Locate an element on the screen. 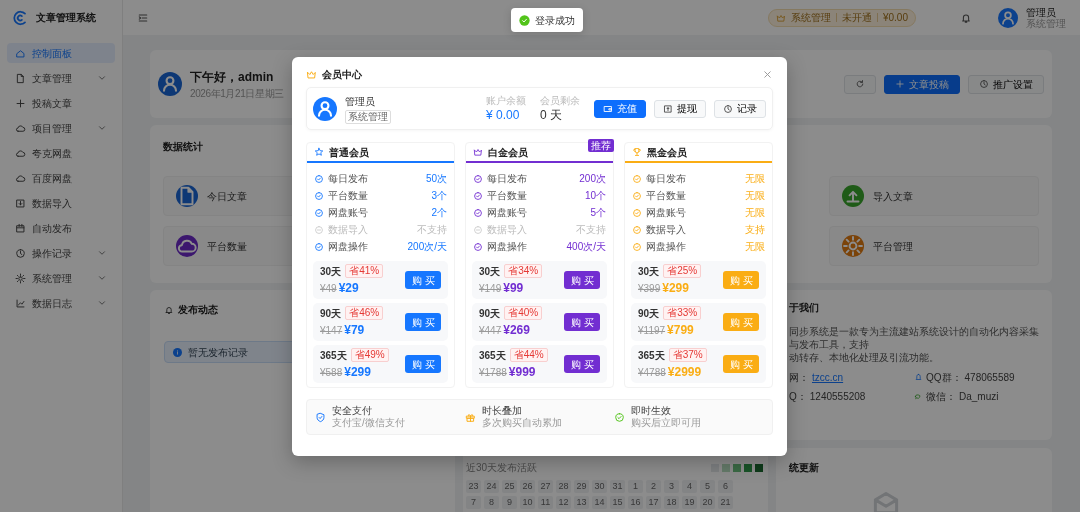  original-price: ¥49 is located at coordinates (328, 288).